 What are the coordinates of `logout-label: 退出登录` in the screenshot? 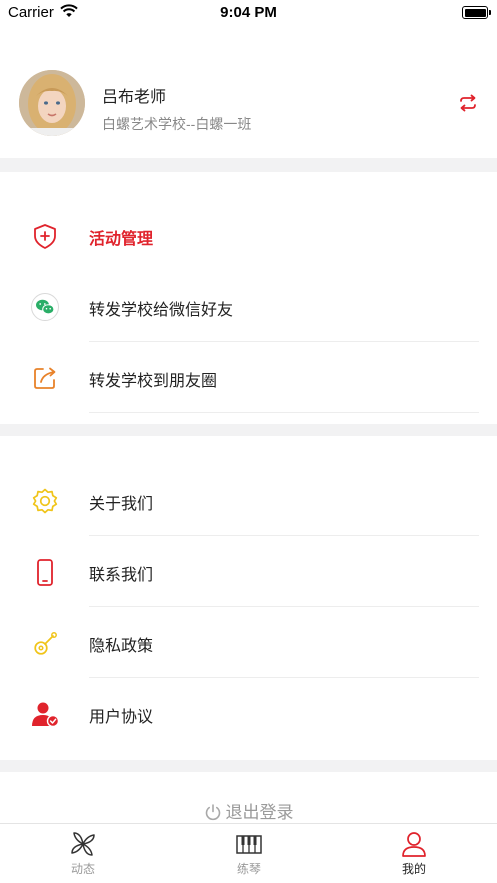 It's located at (259, 812).